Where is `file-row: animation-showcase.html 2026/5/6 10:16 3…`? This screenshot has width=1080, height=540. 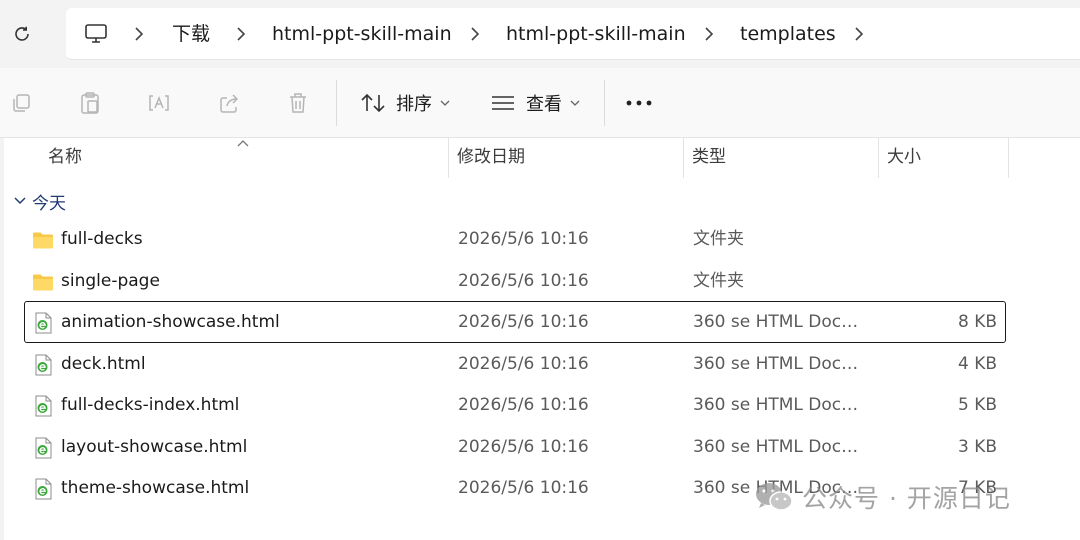
file-row: animation-showcase.html 2026/5/6 10:16 3… is located at coordinates (515, 322).